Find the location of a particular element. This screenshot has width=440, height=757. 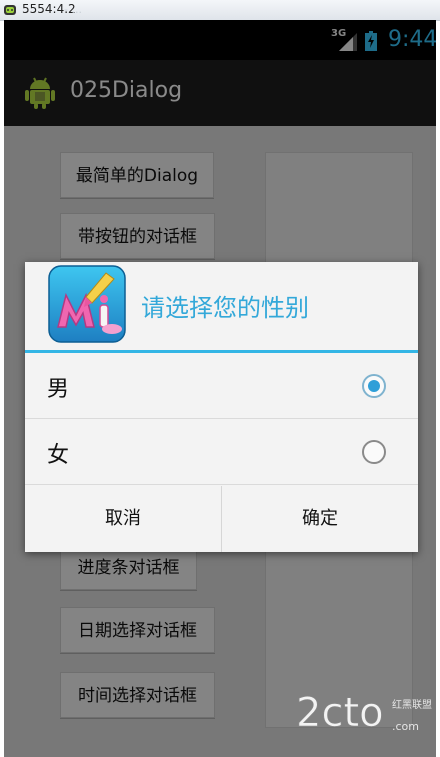

radio-female is located at coordinates (374, 452).